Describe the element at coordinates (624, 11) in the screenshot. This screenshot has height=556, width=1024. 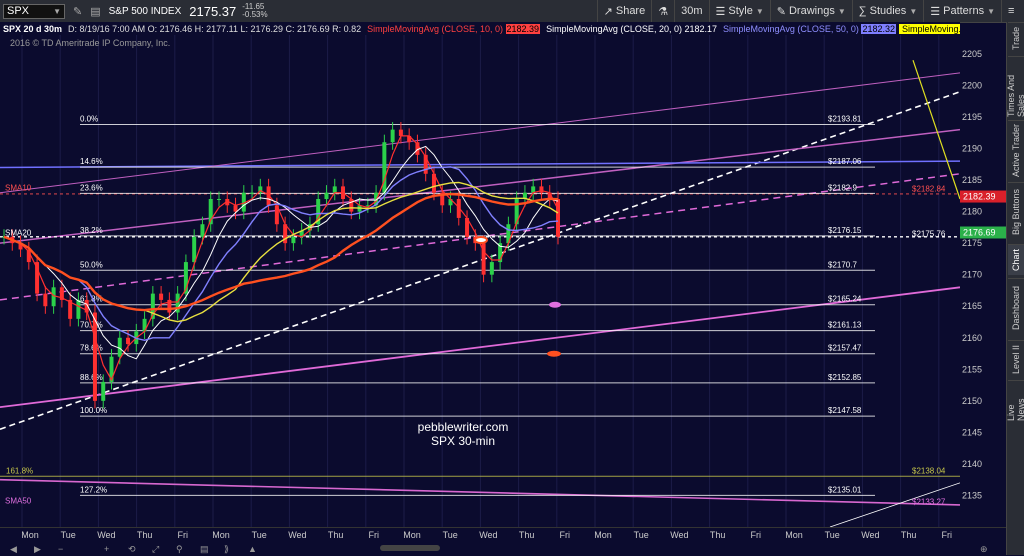
I see `share-button: ↗ Share` at that location.